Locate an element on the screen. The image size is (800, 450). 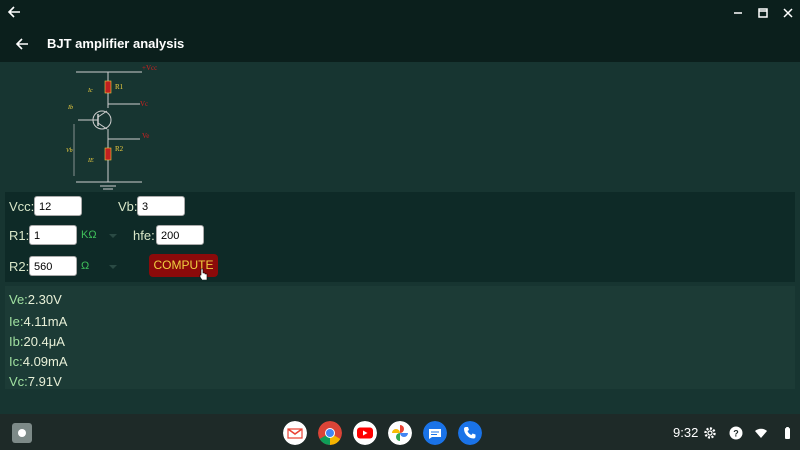
r2-unit-dropdown-icon is located at coordinates (113, 267).